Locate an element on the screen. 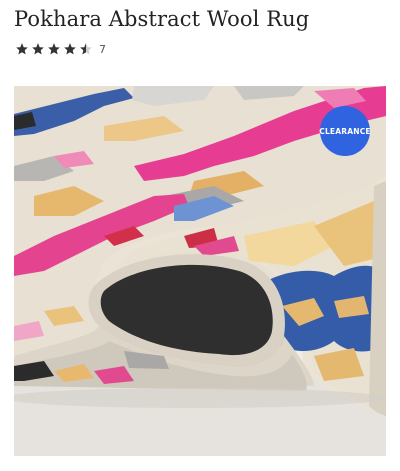 Image resolution: width=400 pixels, height=471 pixels. clearance-badge: CLEARANCE is located at coordinates (345, 131).